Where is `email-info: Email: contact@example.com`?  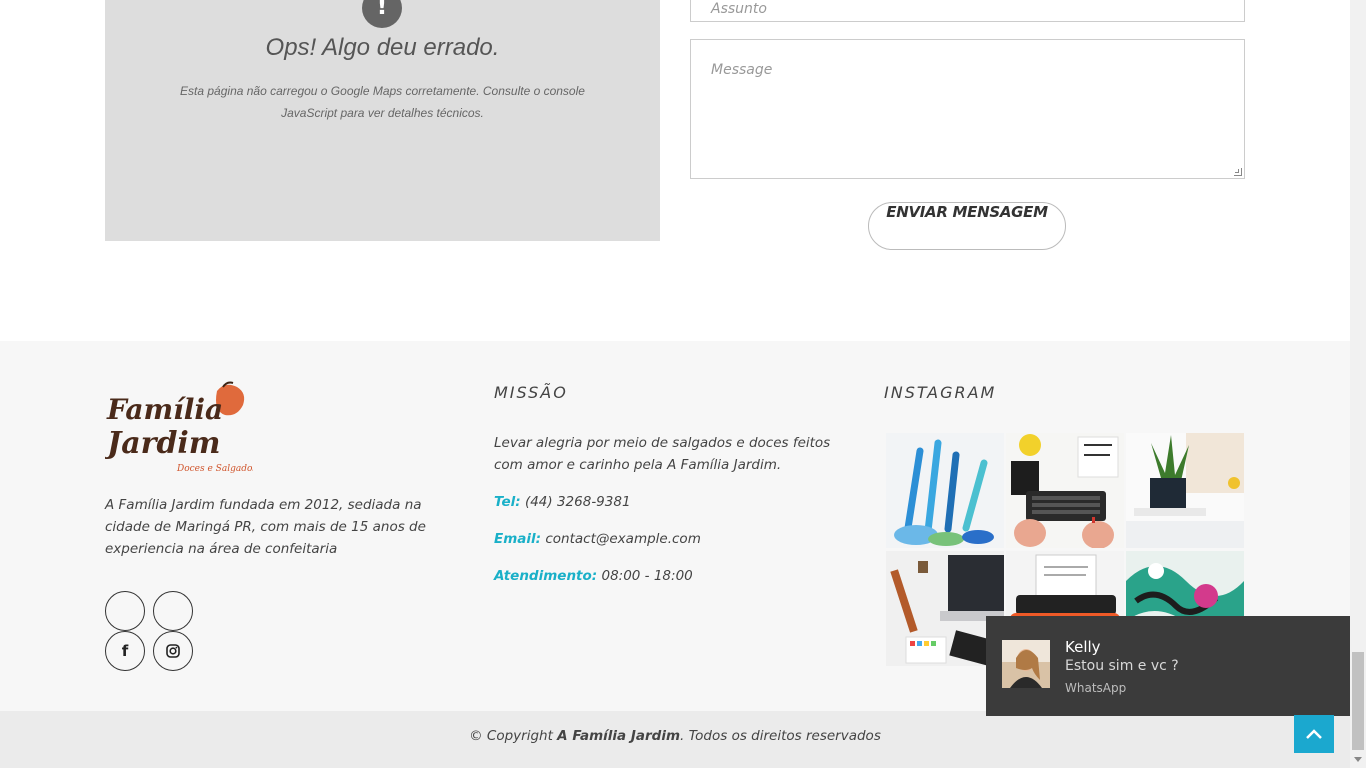 email-info: Email: contact@example.com is located at coordinates (597, 539).